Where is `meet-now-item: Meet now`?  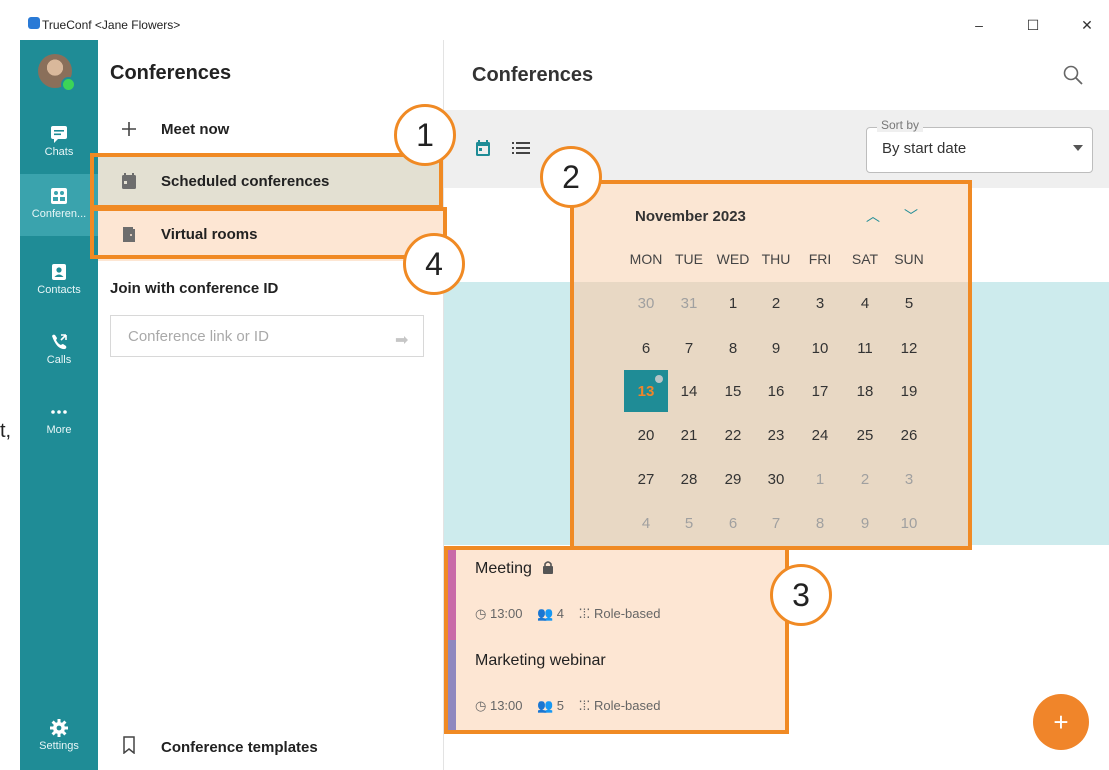 meet-now-item: Meet now is located at coordinates (270, 130).